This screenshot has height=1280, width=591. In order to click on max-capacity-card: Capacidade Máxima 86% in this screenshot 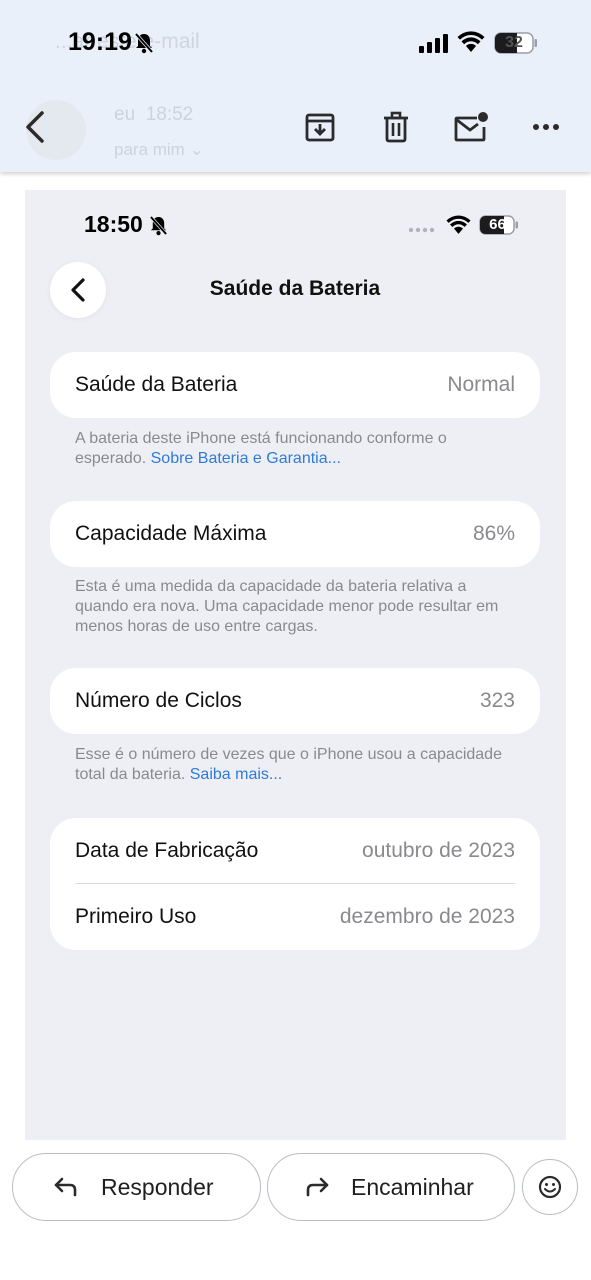, I will do `click(295, 534)`.